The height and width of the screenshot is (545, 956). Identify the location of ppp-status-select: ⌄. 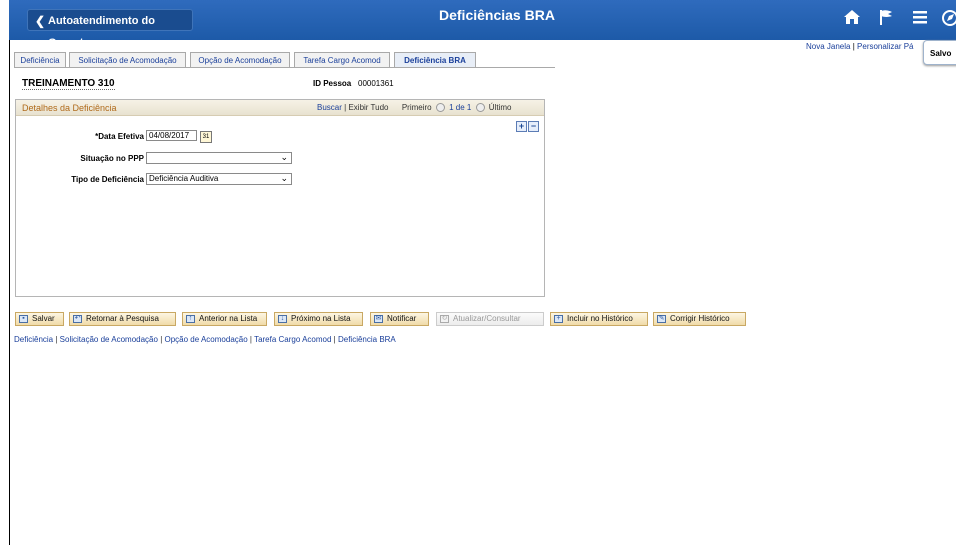
(219, 158).